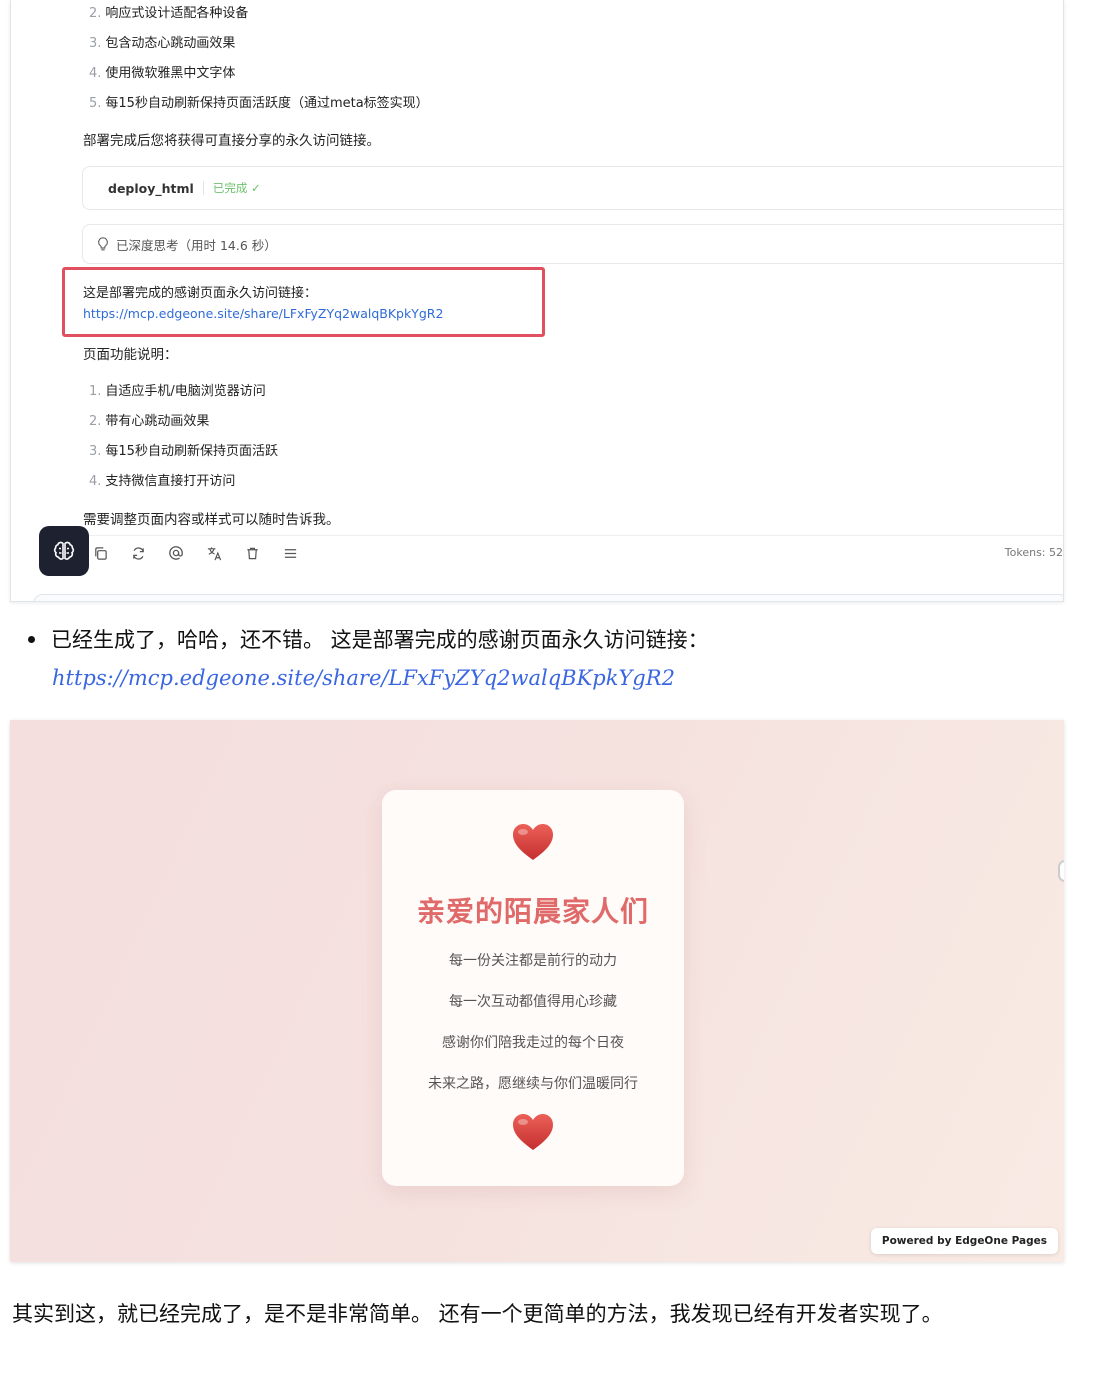  What do you see at coordinates (303, 302) in the screenshot?
I see `highlight-box` at bounding box center [303, 302].